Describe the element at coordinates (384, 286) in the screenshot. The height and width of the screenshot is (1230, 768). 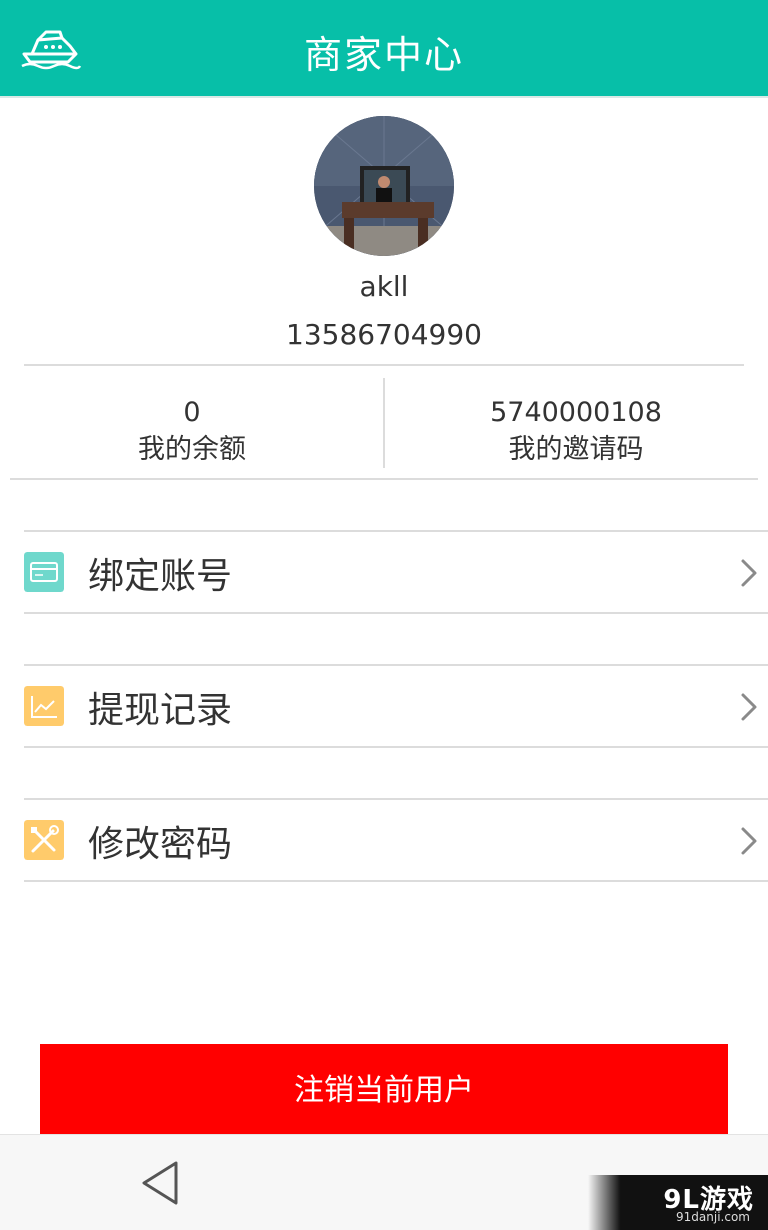
I see `username: akll` at that location.